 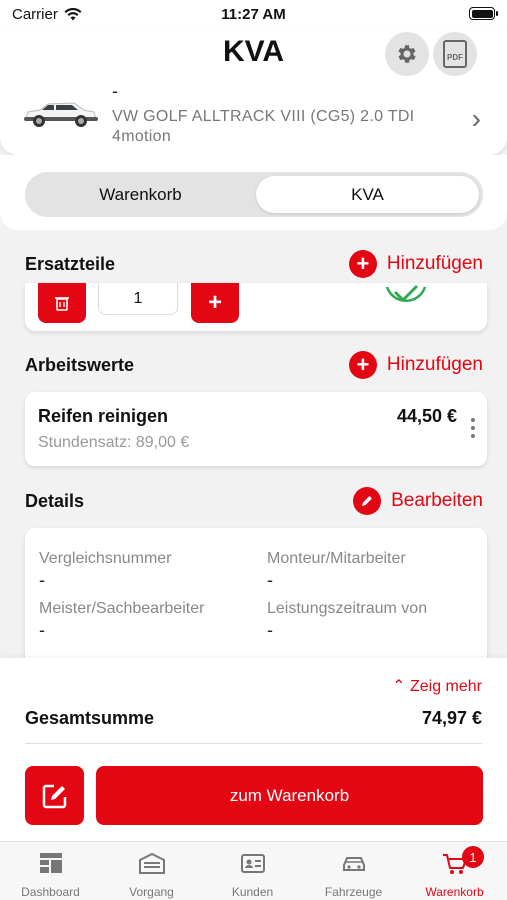 I want to click on settings-button, so click(x=407, y=54).